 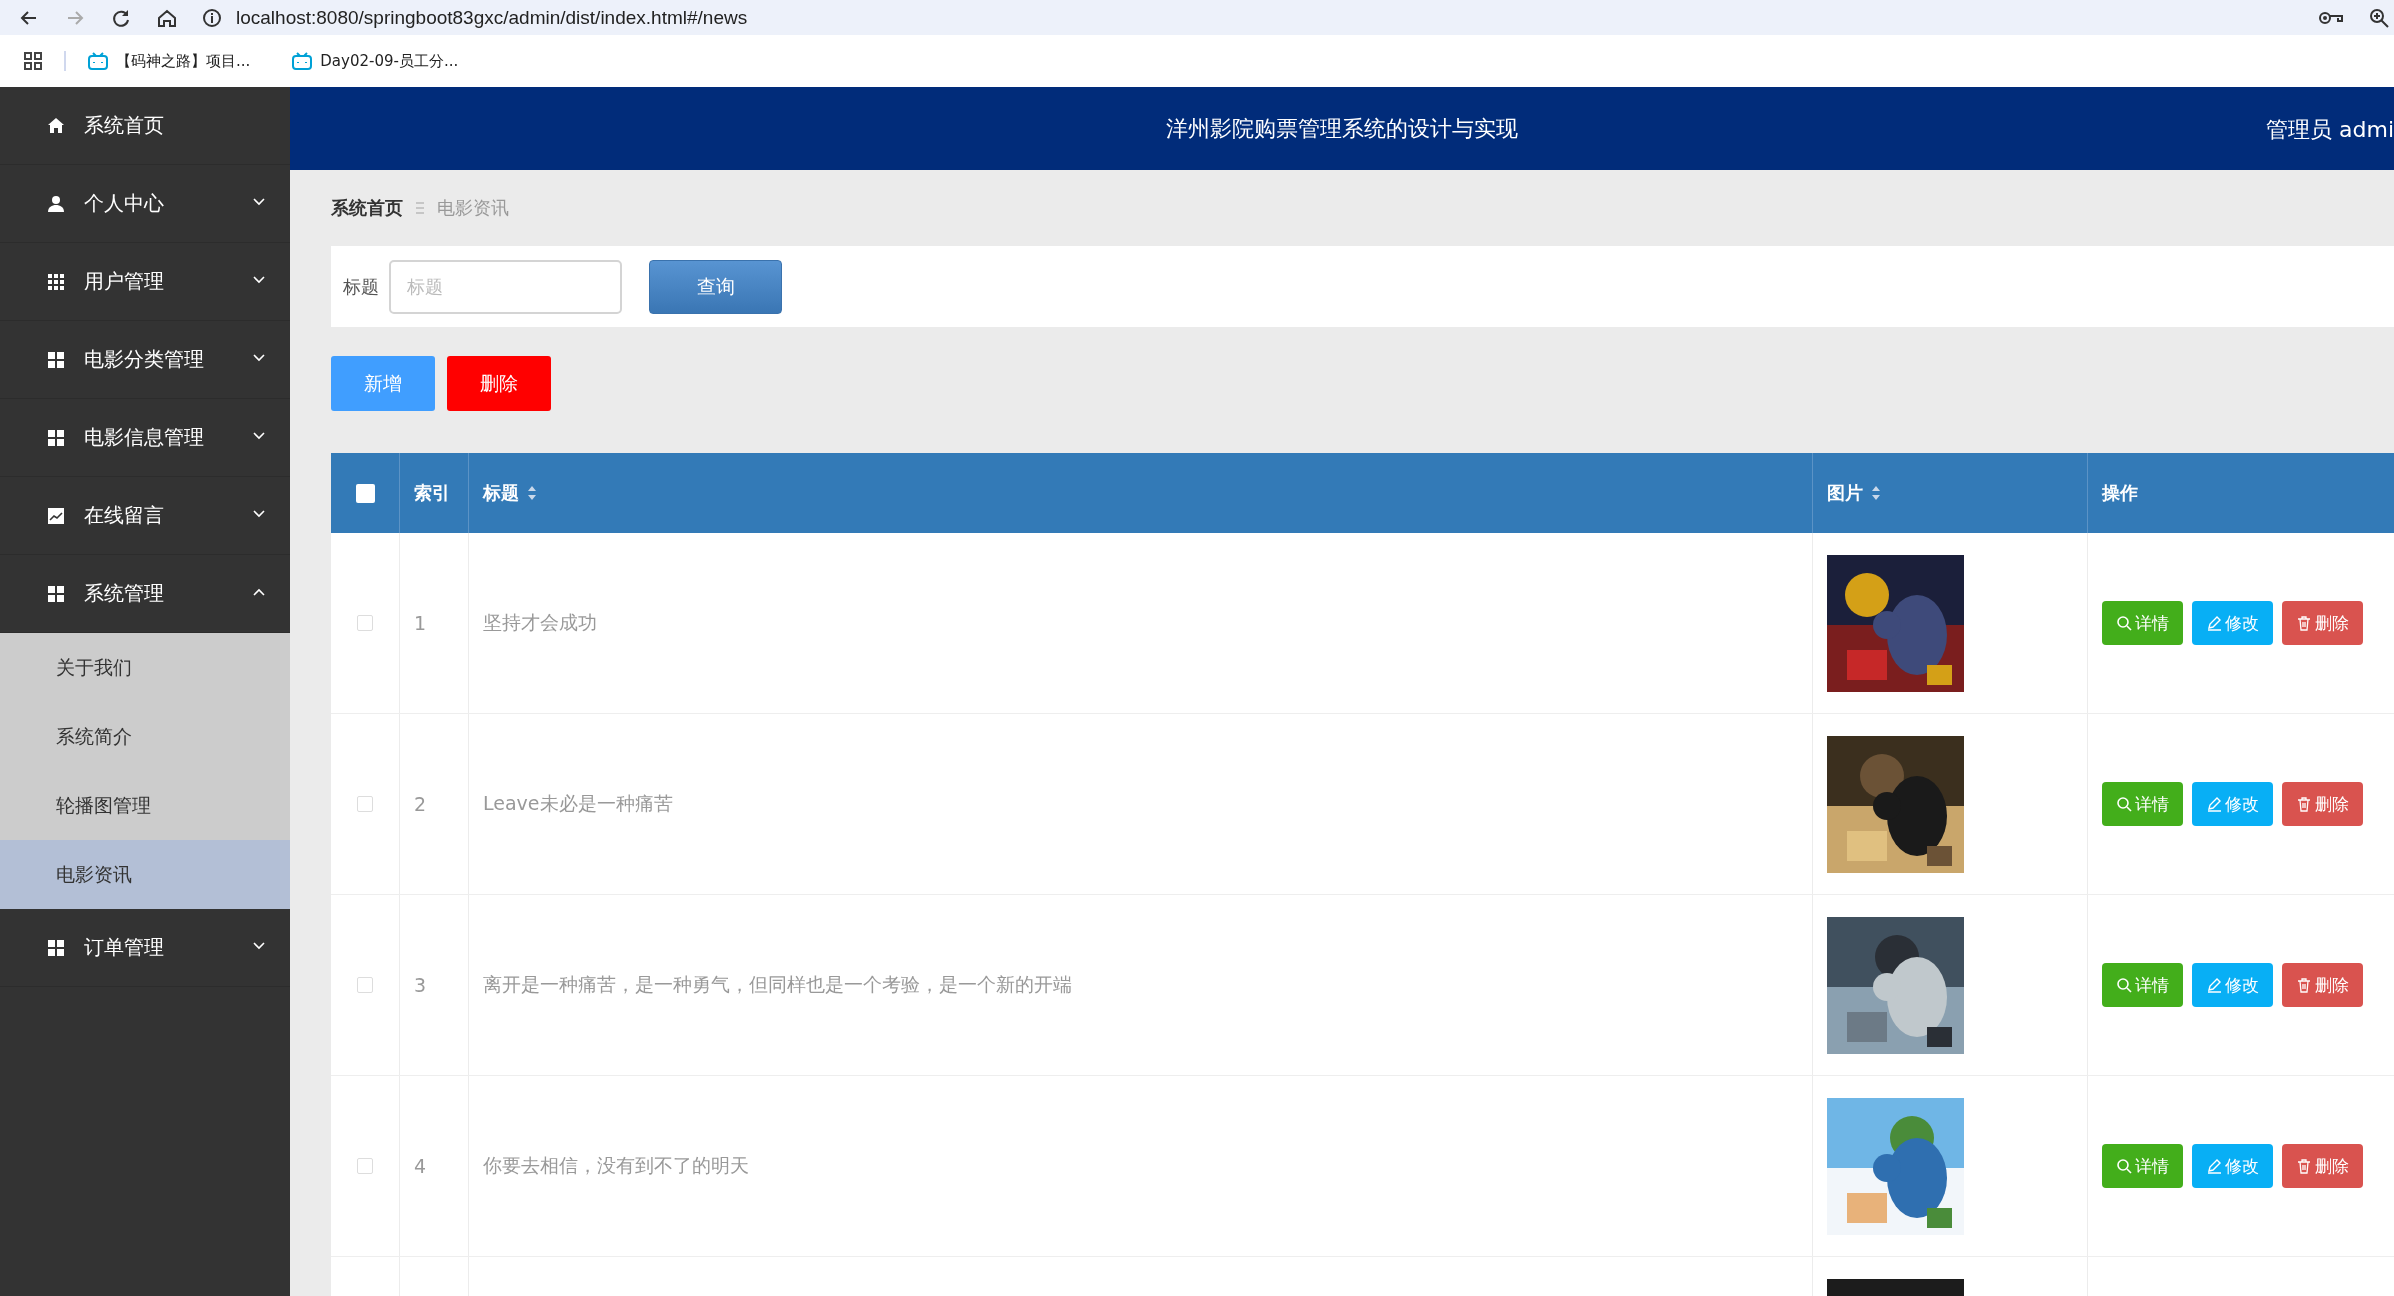 What do you see at coordinates (432, 493) in the screenshot?
I see `column-header: 索引` at bounding box center [432, 493].